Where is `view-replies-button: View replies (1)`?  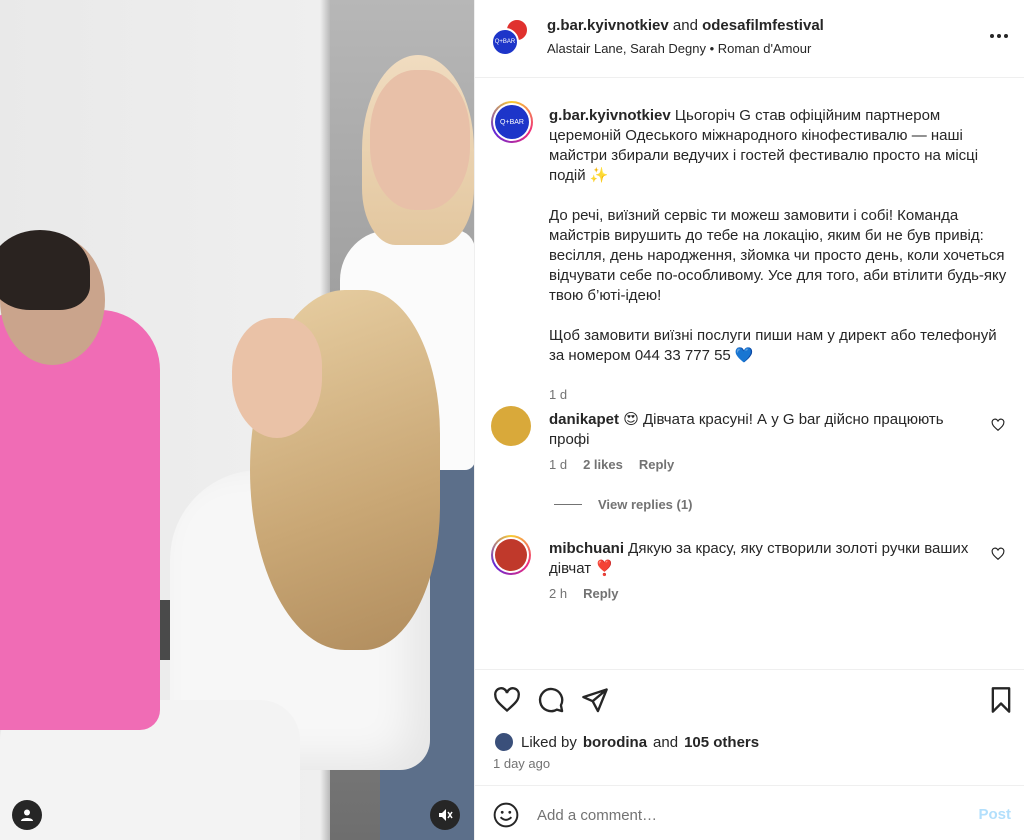
view-replies-button: View replies (1) is located at coordinates (623, 504).